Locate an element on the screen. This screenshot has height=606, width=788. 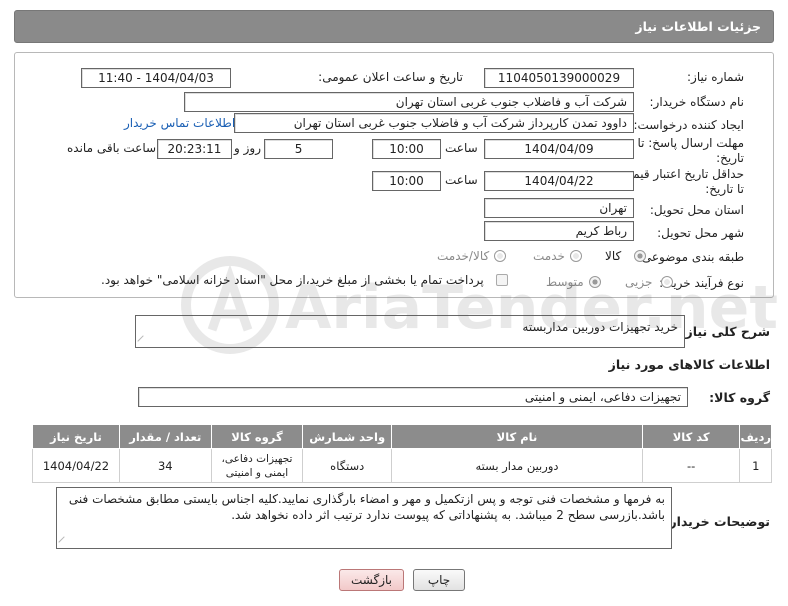
need-number-field: 1104050139000029 is located at coordinates (559, 78).